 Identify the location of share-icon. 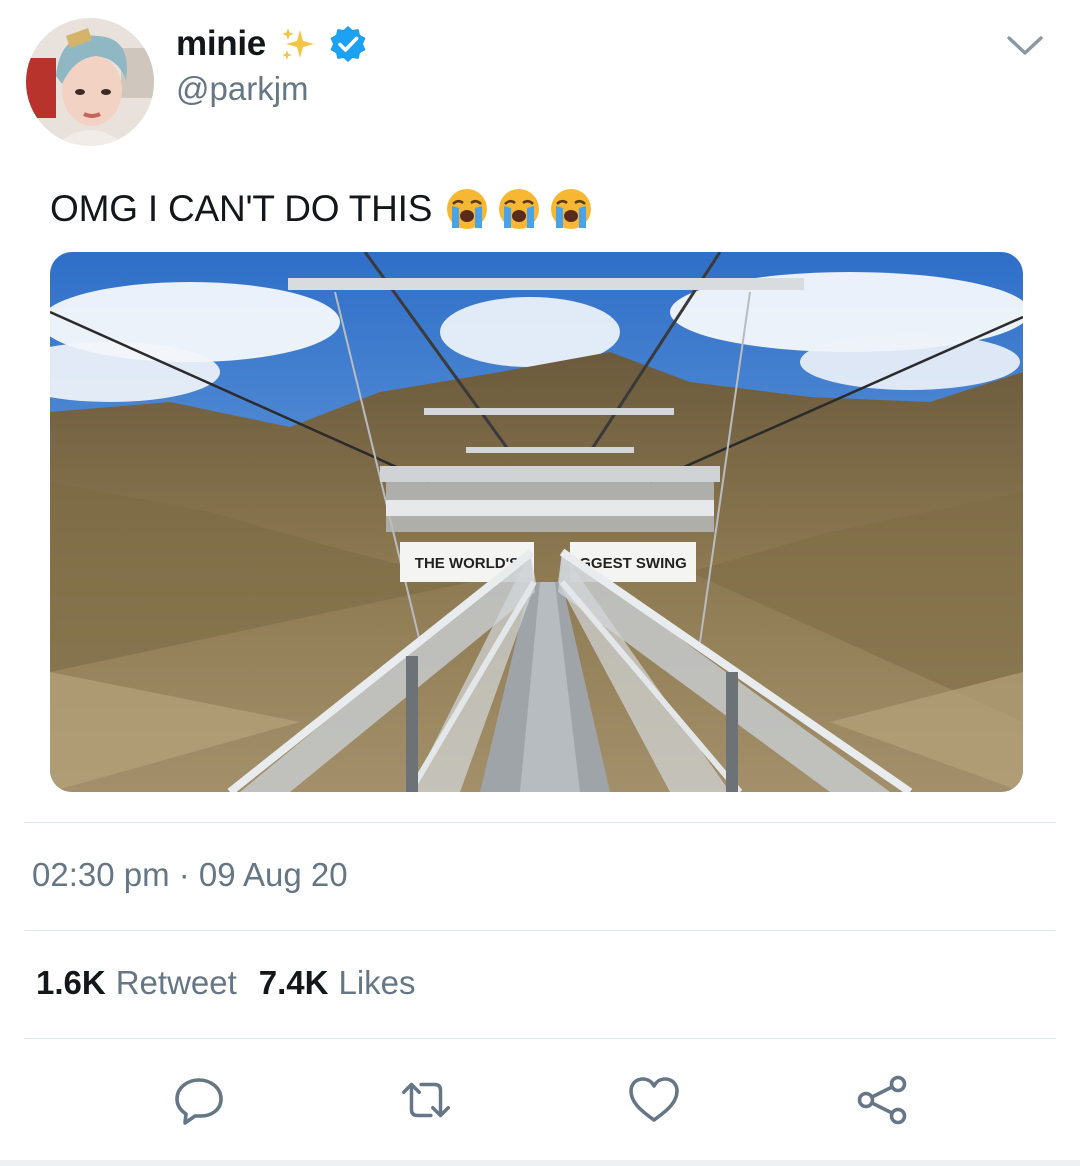
(882, 1100).